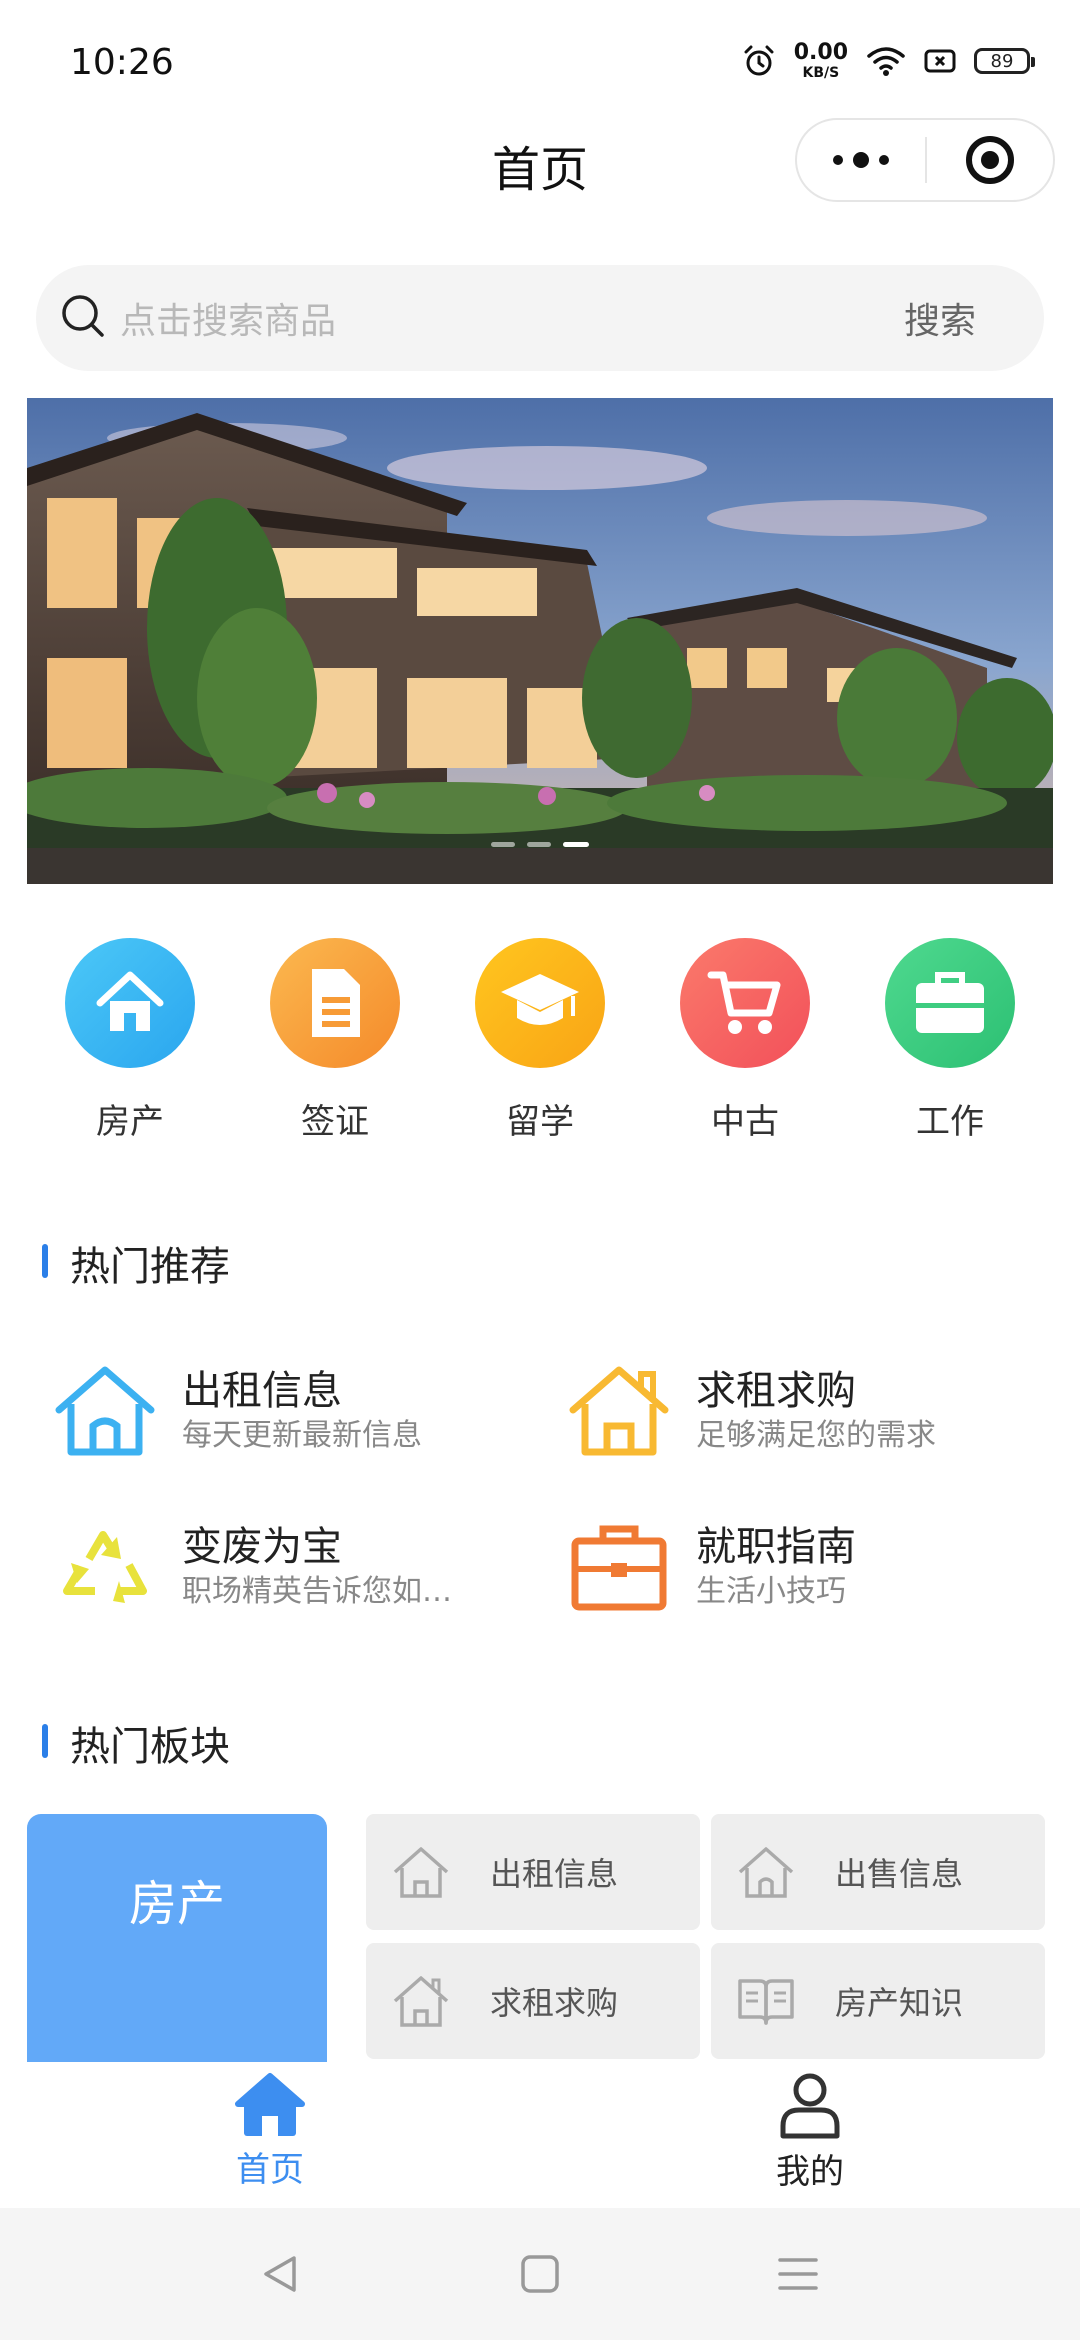 This screenshot has height=2340, width=1080. I want to click on recommend-rent-info: 出租信息 每天更新最新信息, so click(280, 1411).